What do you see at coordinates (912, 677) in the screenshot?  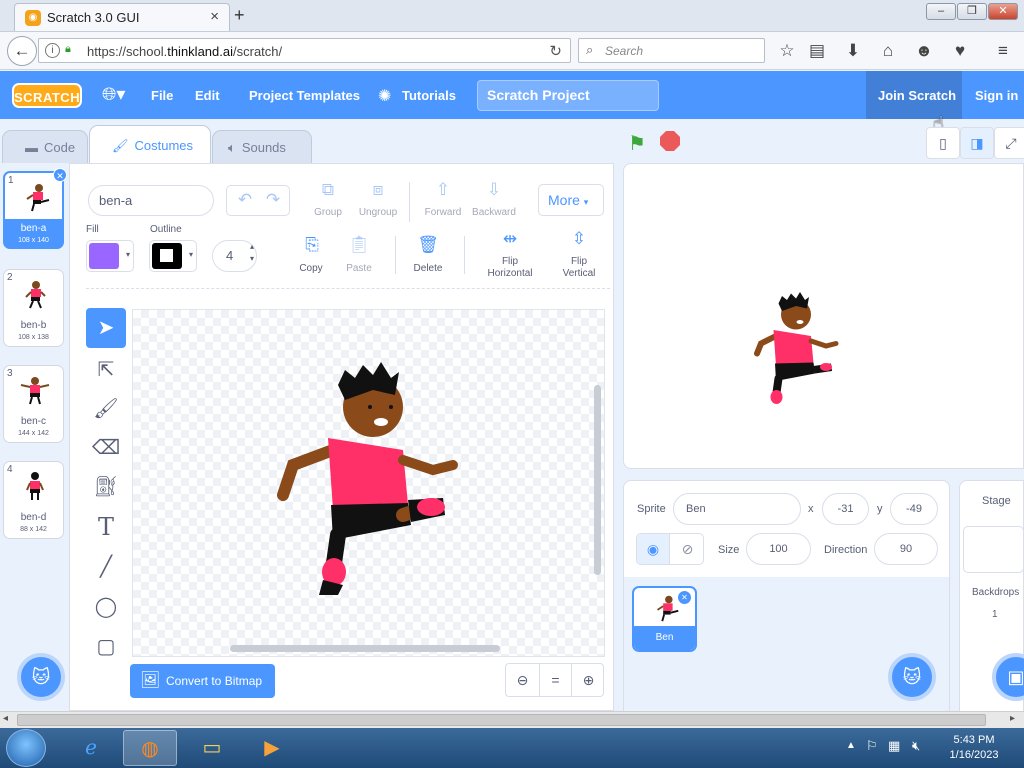 I see `choose-sprite-cat-icon: 🐱︎` at bounding box center [912, 677].